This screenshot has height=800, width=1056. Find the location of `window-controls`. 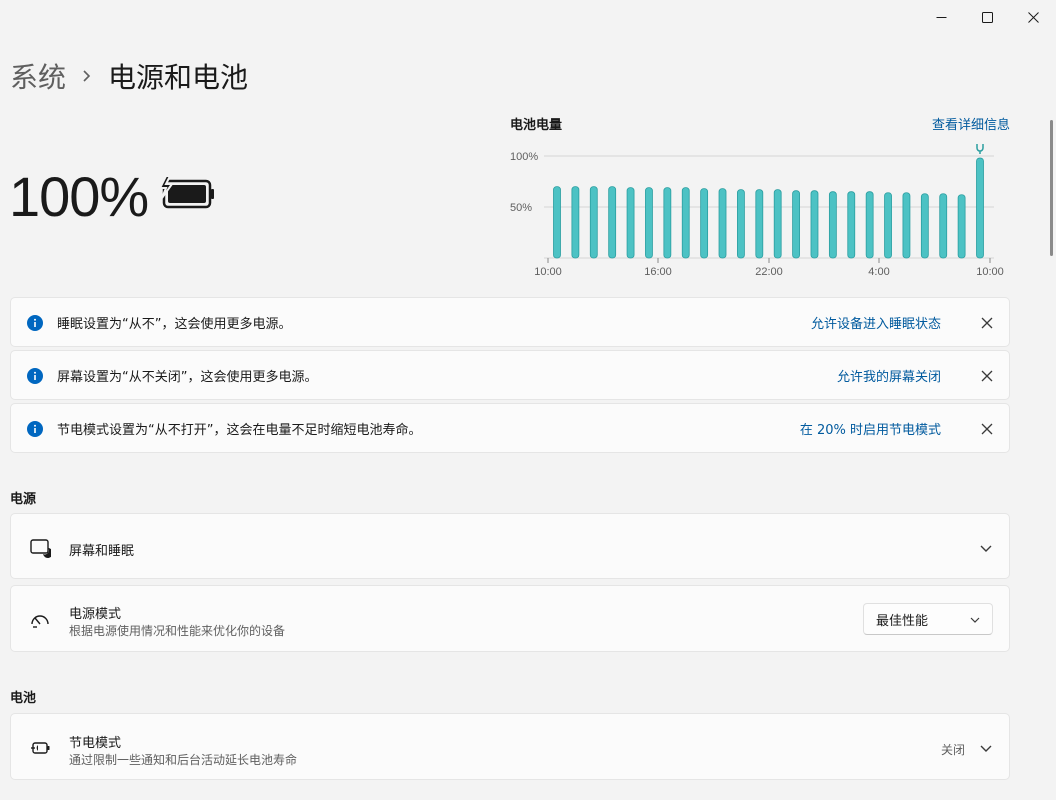

window-controls is located at coordinates (987, 17).